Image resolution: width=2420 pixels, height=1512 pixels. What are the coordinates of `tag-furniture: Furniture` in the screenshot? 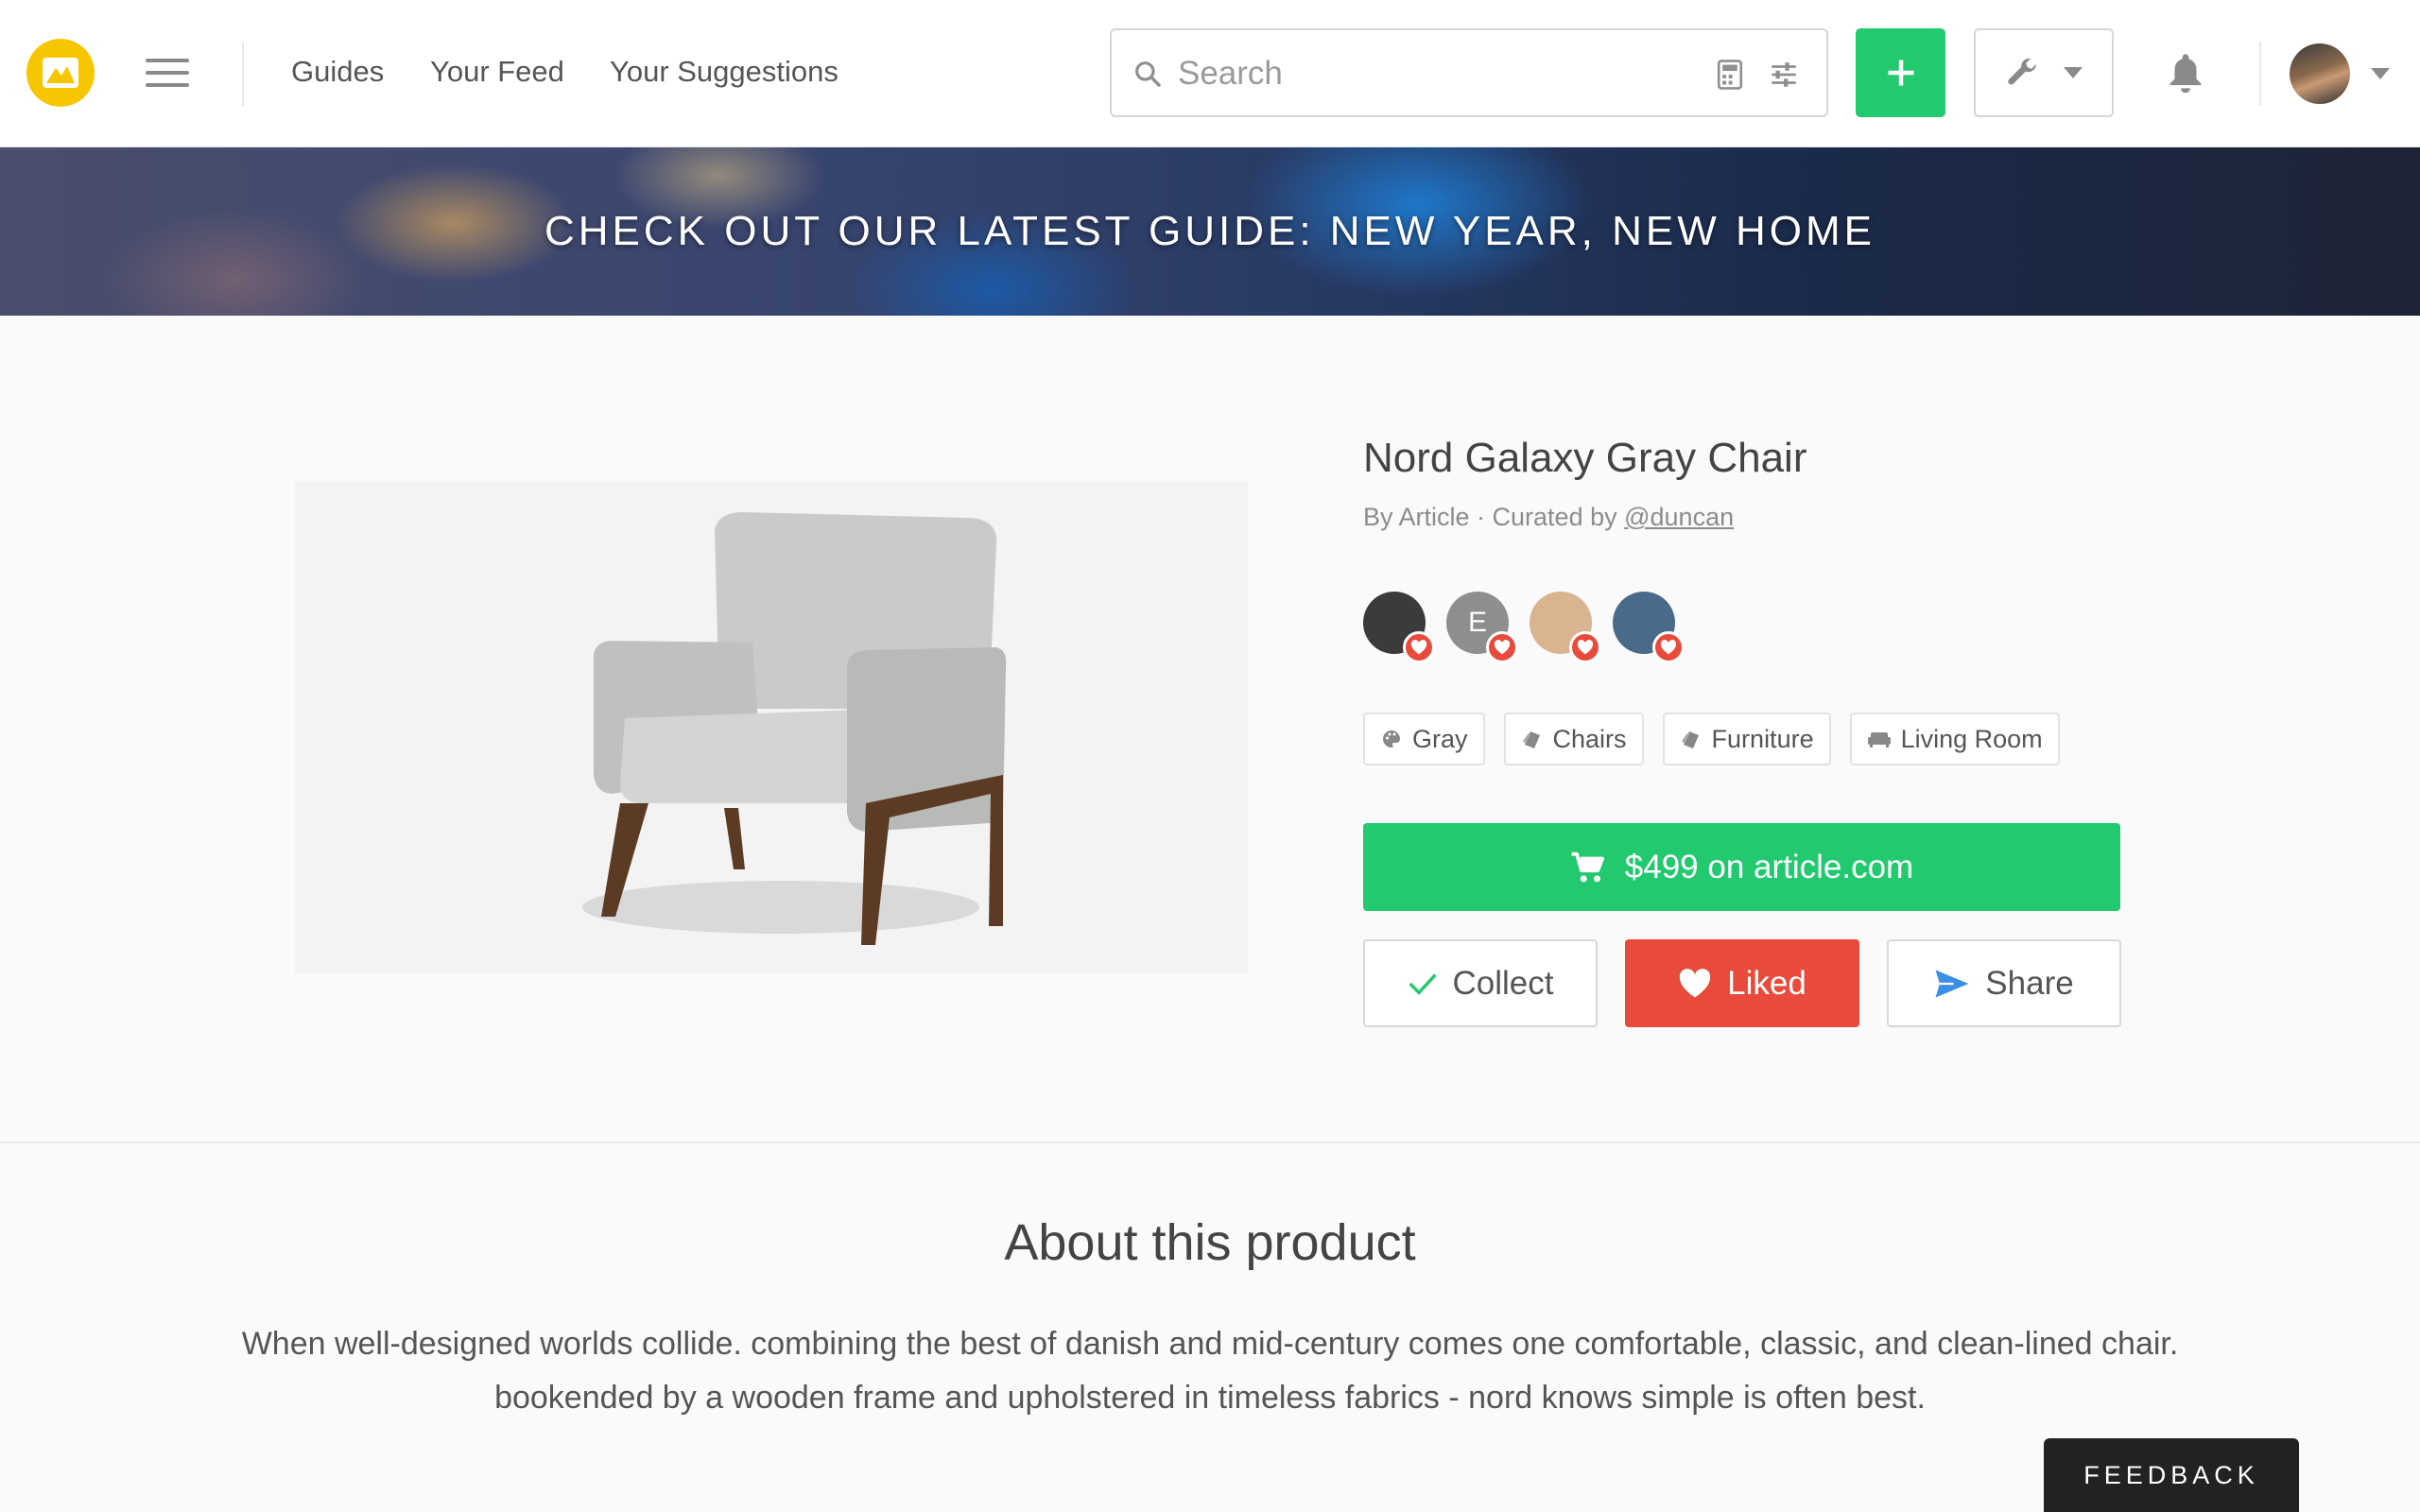 It's located at (1746, 739).